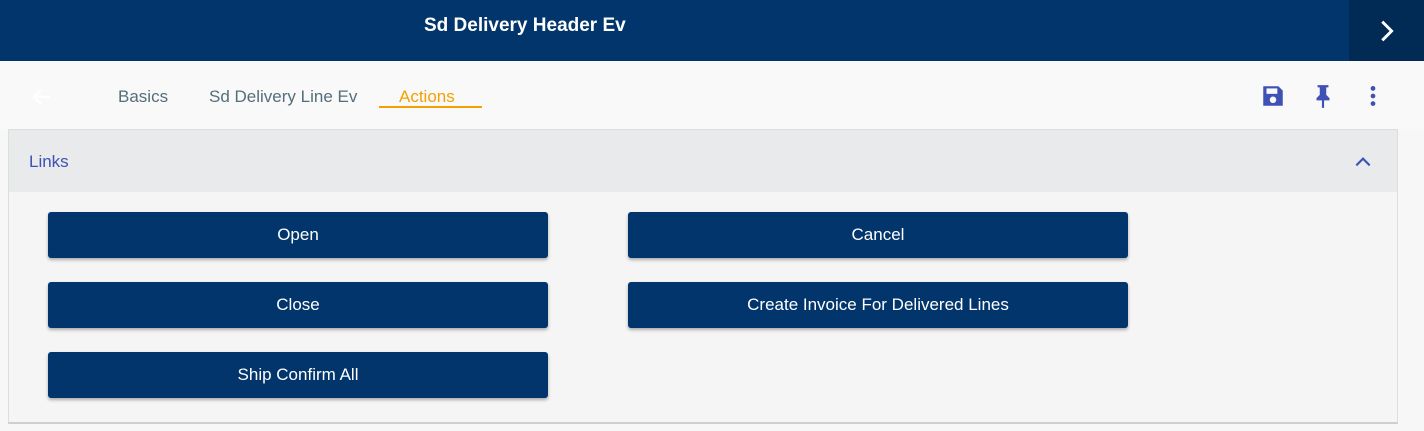 This screenshot has width=1424, height=431. I want to click on page-title: Sd Delivery Header Ev, so click(525, 25).